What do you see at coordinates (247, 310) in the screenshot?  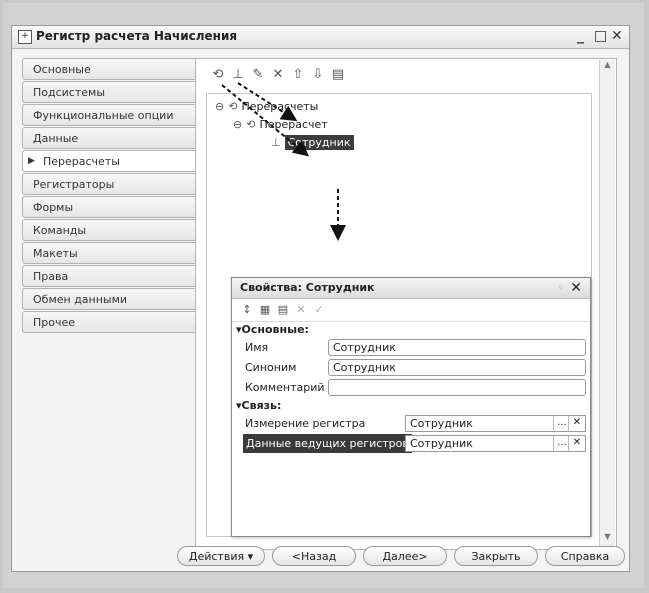 I see `sort-icon: ↕` at bounding box center [247, 310].